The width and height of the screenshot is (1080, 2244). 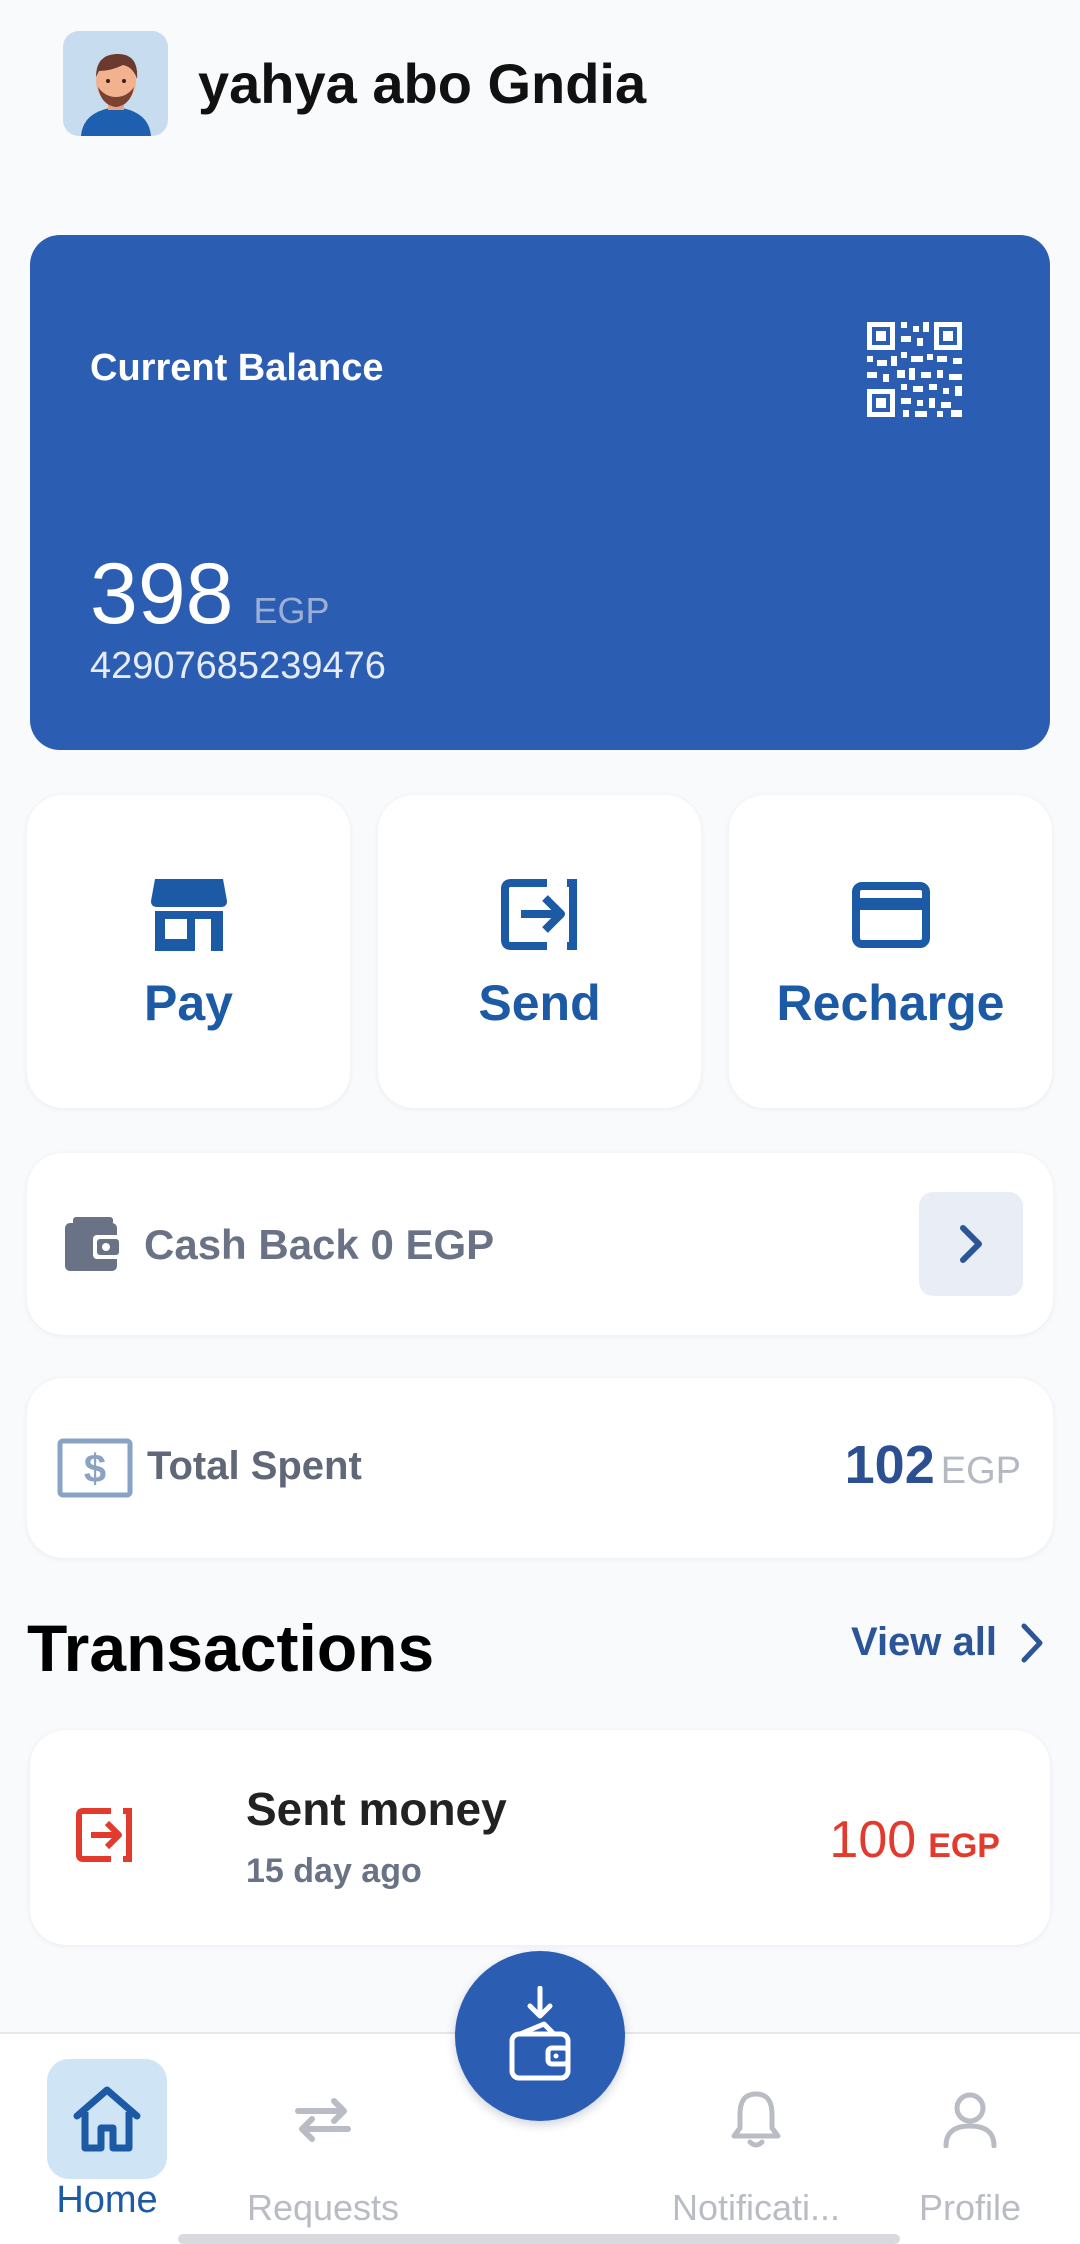 I want to click on pay-button: Pay, so click(x=188, y=951).